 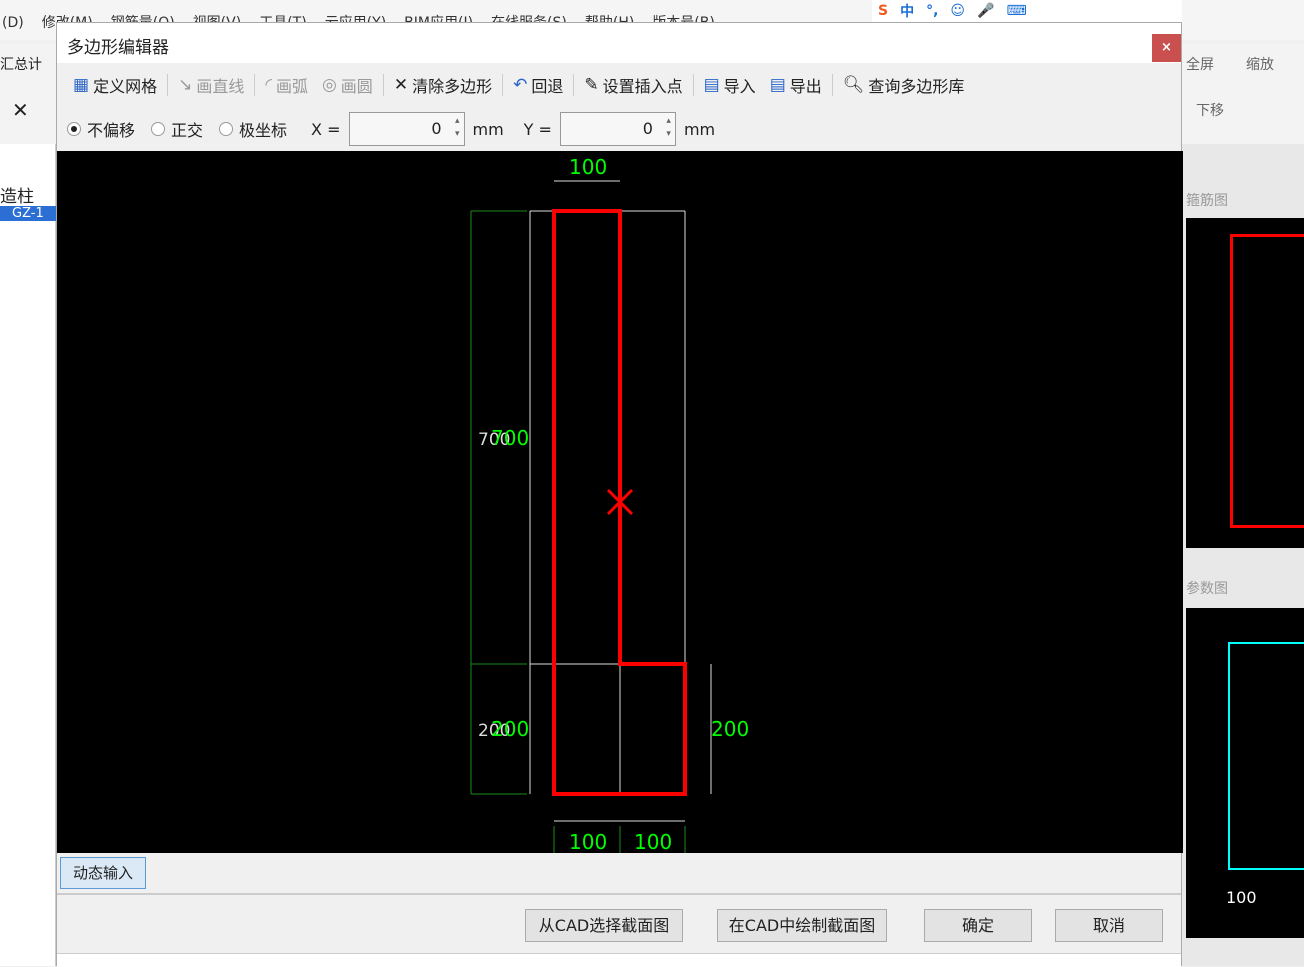 What do you see at coordinates (653, 841) in the screenshot?
I see `dim-bottom-right: 100` at bounding box center [653, 841].